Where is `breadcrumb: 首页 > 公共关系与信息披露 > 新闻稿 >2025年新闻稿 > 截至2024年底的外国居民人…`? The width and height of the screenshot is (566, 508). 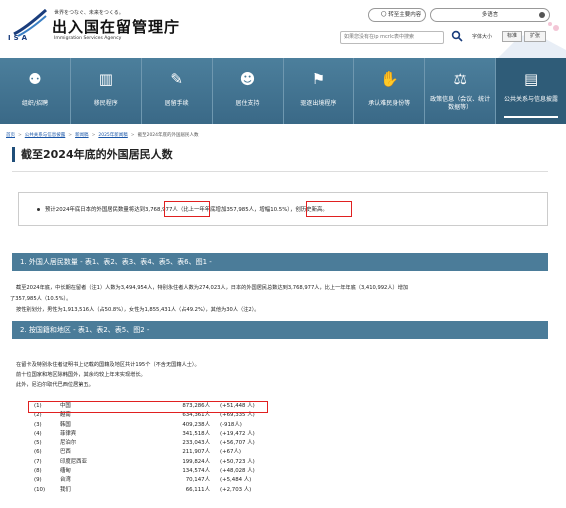
breadcrumb: 首页 > 公共关系与信息披露 > 新闻稿 >2025年新闻稿 > 截至2024年底的外国居民人… is located at coordinates (102, 135).